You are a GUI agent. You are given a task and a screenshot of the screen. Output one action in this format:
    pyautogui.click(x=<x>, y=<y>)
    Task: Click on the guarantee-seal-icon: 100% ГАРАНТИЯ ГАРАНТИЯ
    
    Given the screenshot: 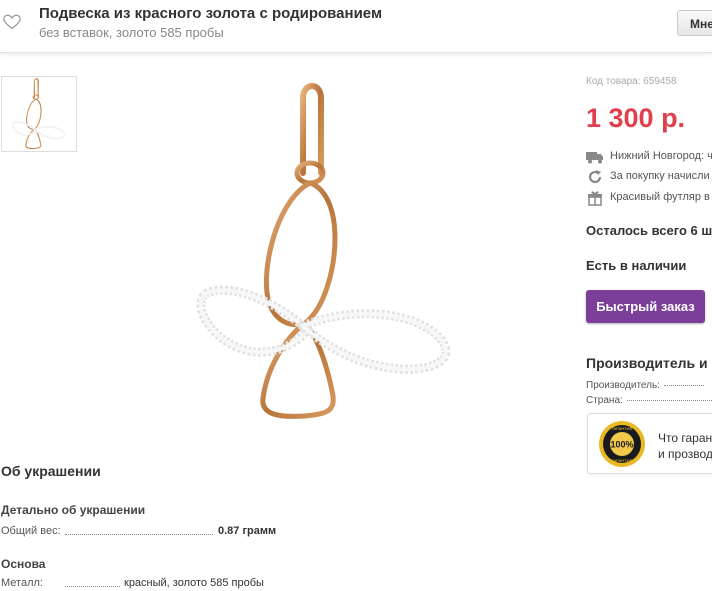 What is the action you would take?
    pyautogui.click(x=622, y=444)
    